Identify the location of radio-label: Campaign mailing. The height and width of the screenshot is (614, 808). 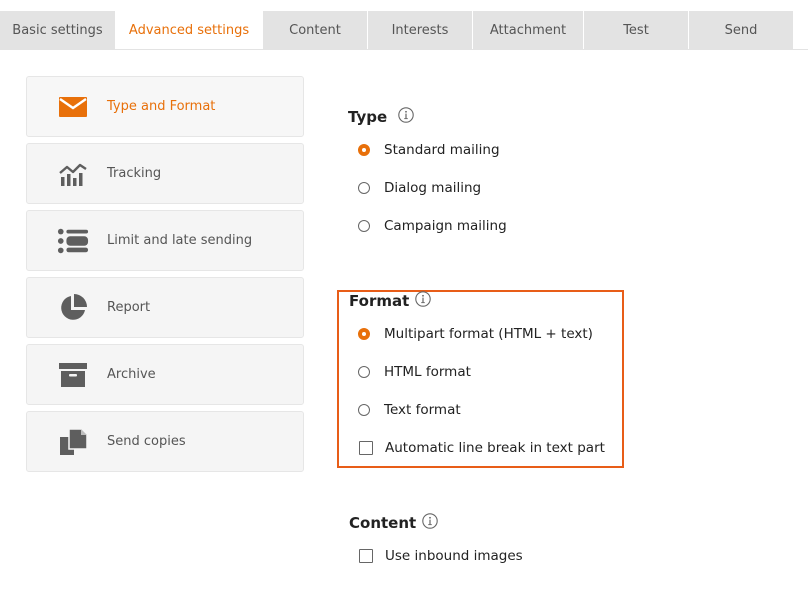
(445, 226).